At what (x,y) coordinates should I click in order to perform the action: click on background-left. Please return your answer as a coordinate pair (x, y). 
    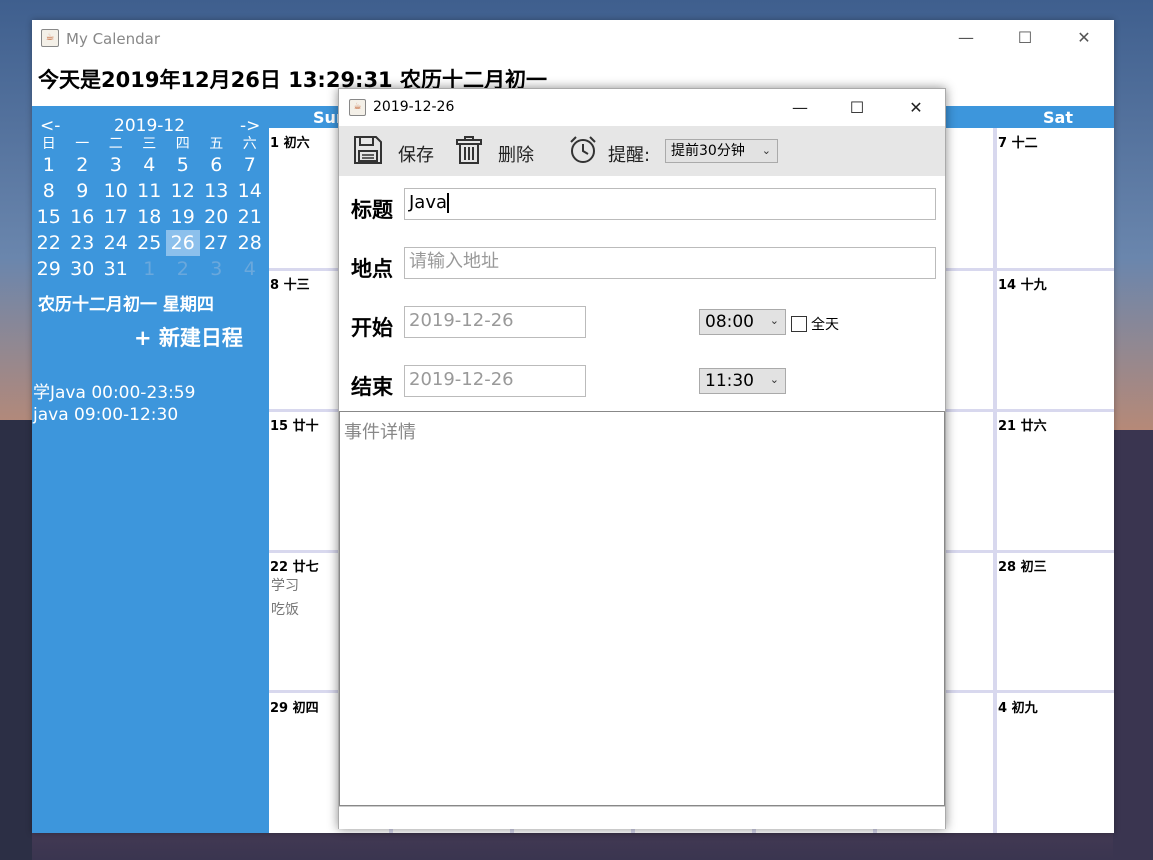
    Looking at the image, I should click on (16, 640).